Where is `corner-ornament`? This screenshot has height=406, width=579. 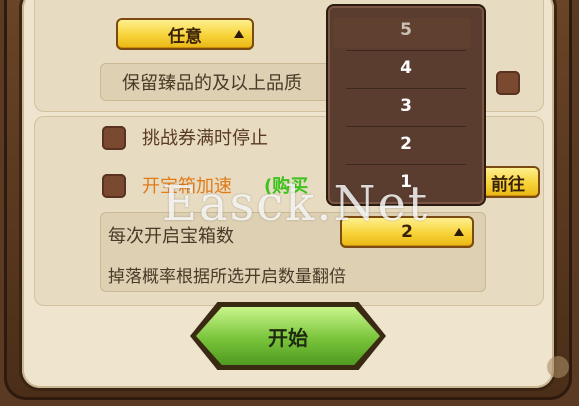 corner-ornament is located at coordinates (558, 367).